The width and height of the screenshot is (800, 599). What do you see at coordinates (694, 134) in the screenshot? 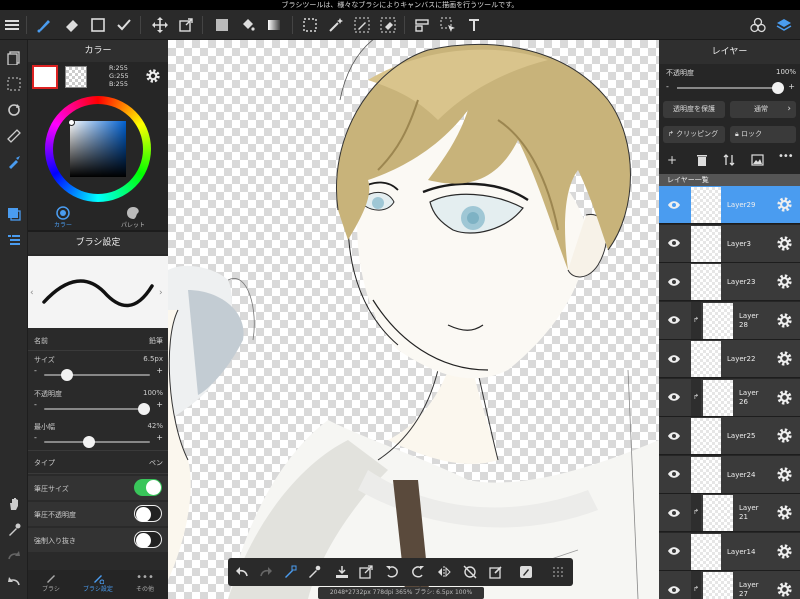
I see `clipping-button: ↱ クリッピング` at bounding box center [694, 134].